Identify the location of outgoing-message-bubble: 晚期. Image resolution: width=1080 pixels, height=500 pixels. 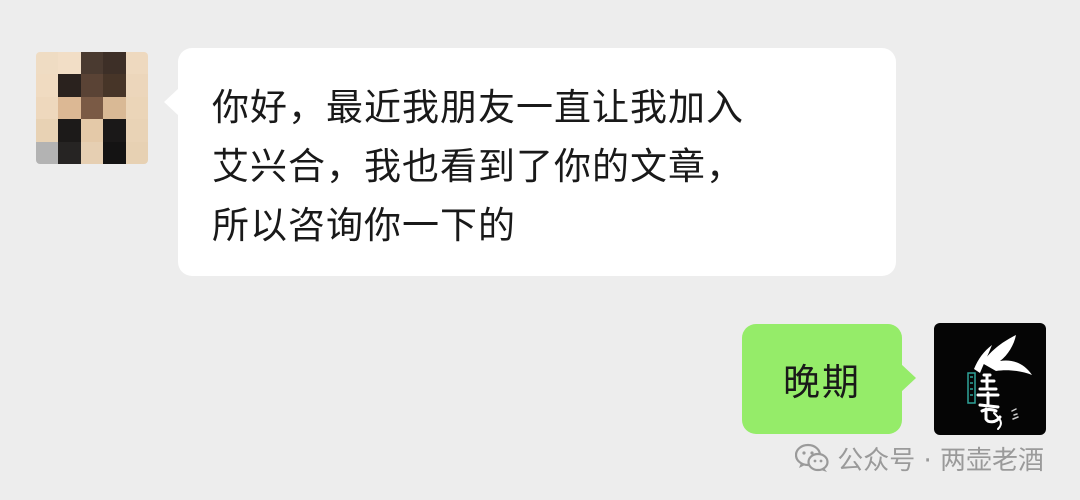
(829, 379).